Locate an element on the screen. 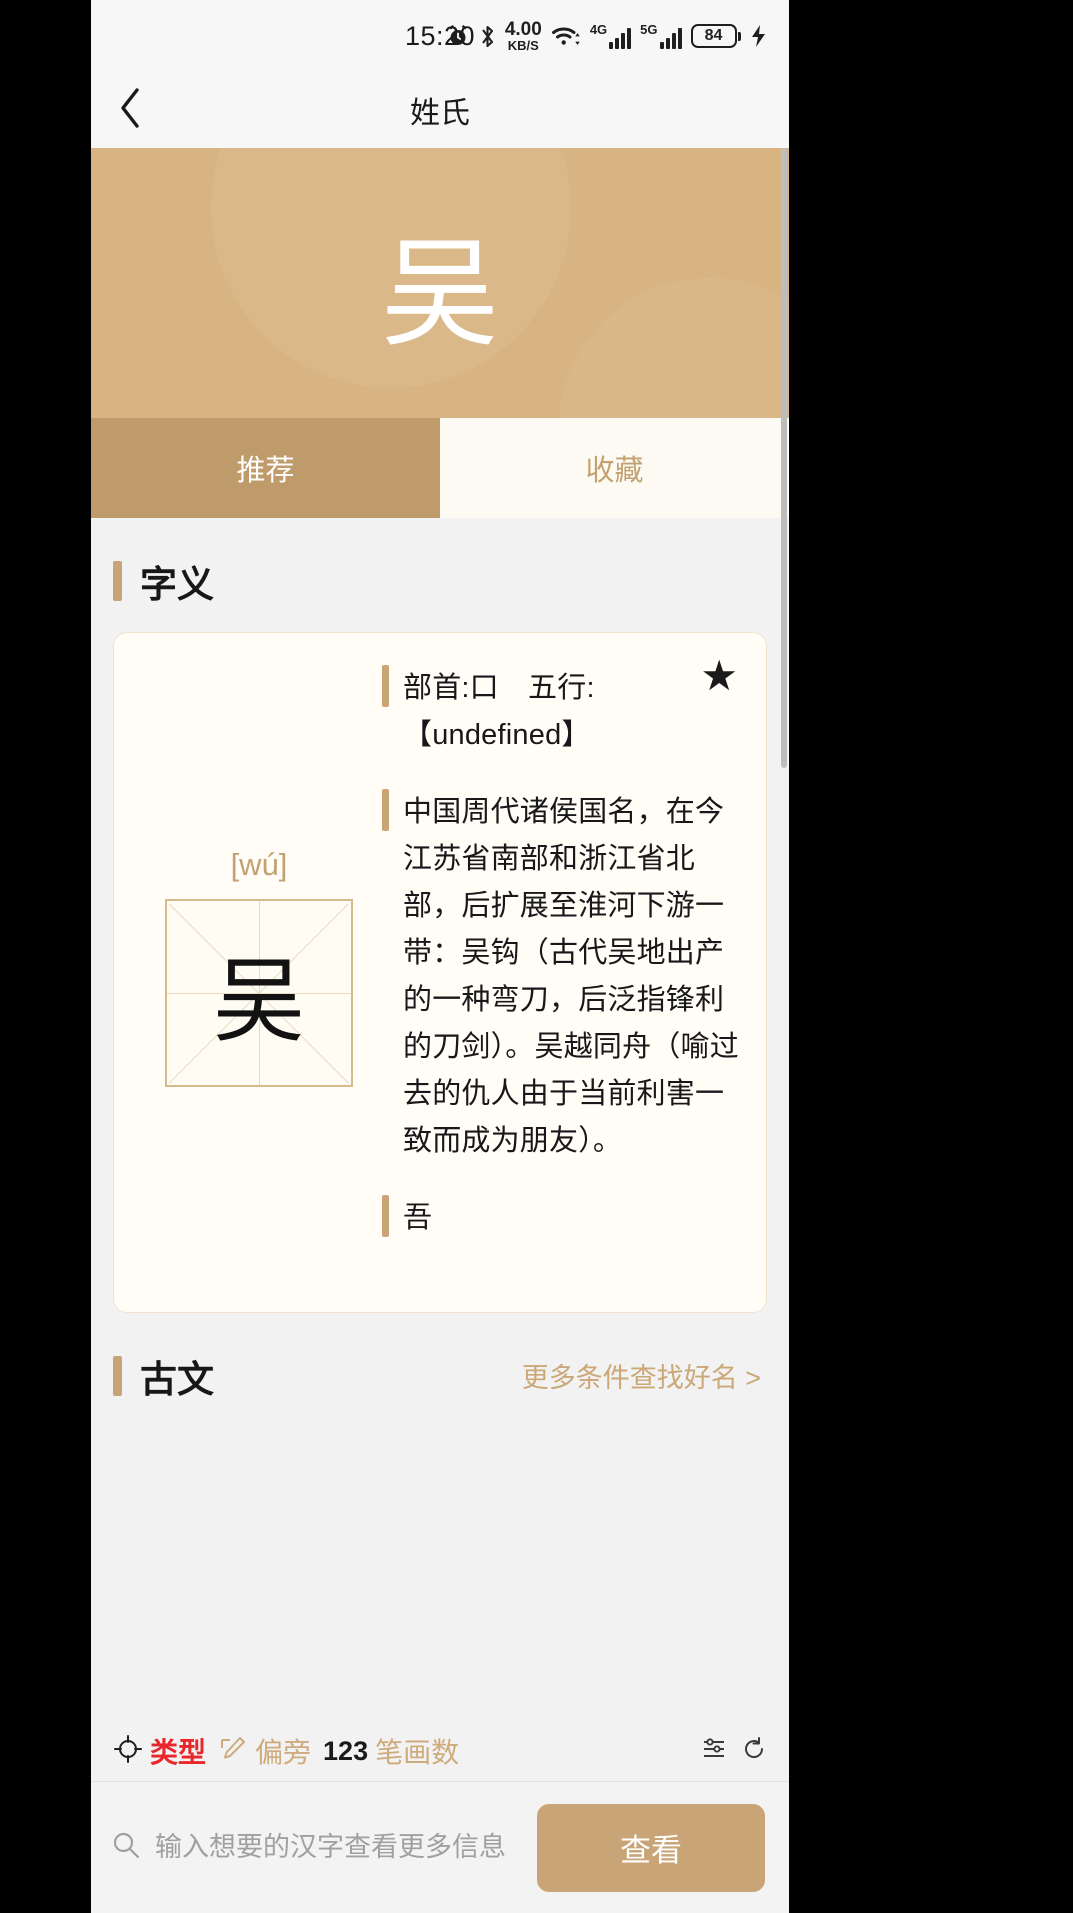  status-time: 15:20 is located at coordinates (440, 35).